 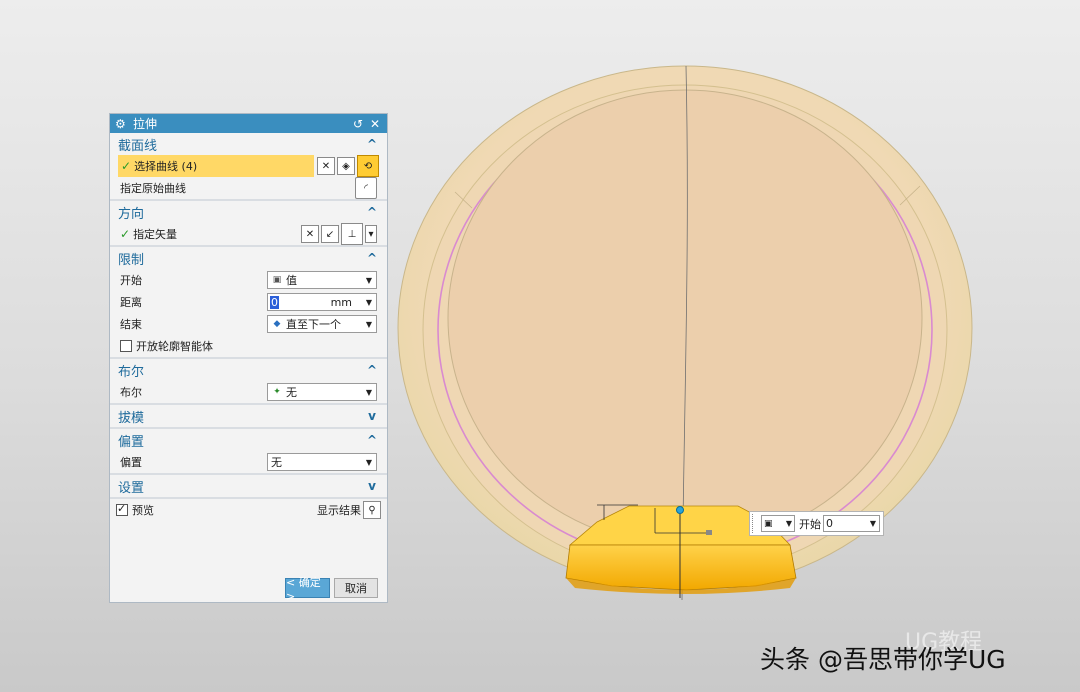 I want to click on open-profile-row: 开放轮廓智能体, so click(x=248, y=346).